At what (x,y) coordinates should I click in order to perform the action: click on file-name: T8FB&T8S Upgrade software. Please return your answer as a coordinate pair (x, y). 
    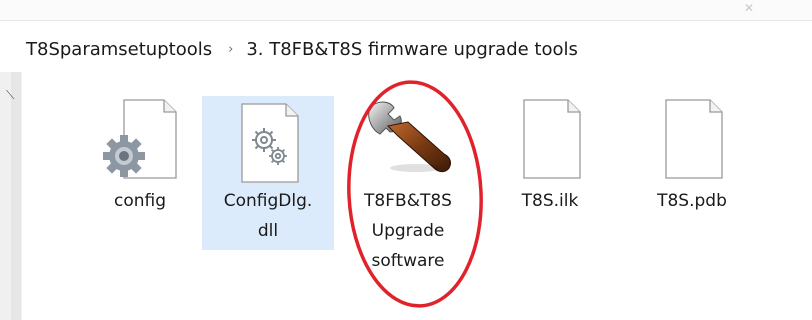
    Looking at the image, I should click on (408, 231).